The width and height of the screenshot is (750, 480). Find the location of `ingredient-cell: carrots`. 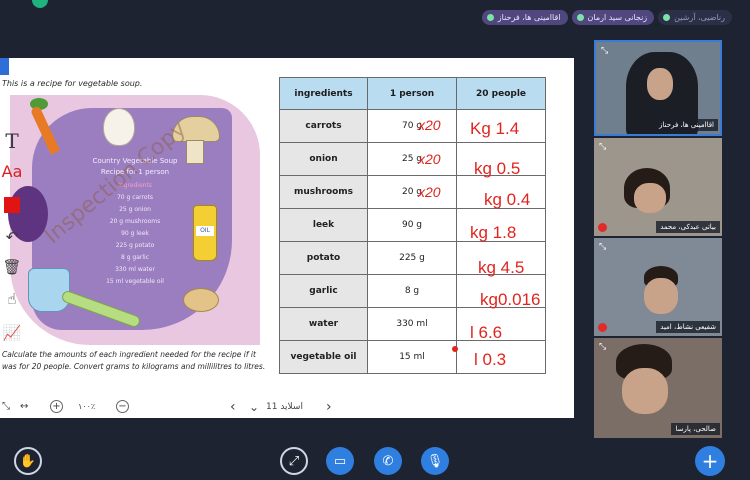

ingredient-cell: carrots is located at coordinates (323, 126).